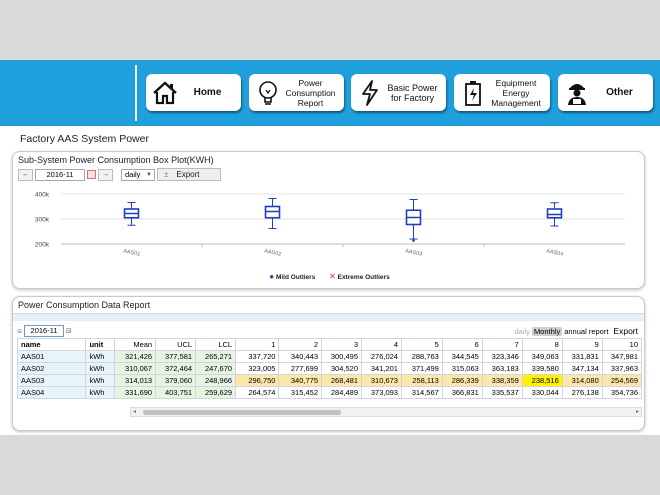  Describe the element at coordinates (414, 252) in the screenshot. I see `x-tick-label: AAS03` at that location.